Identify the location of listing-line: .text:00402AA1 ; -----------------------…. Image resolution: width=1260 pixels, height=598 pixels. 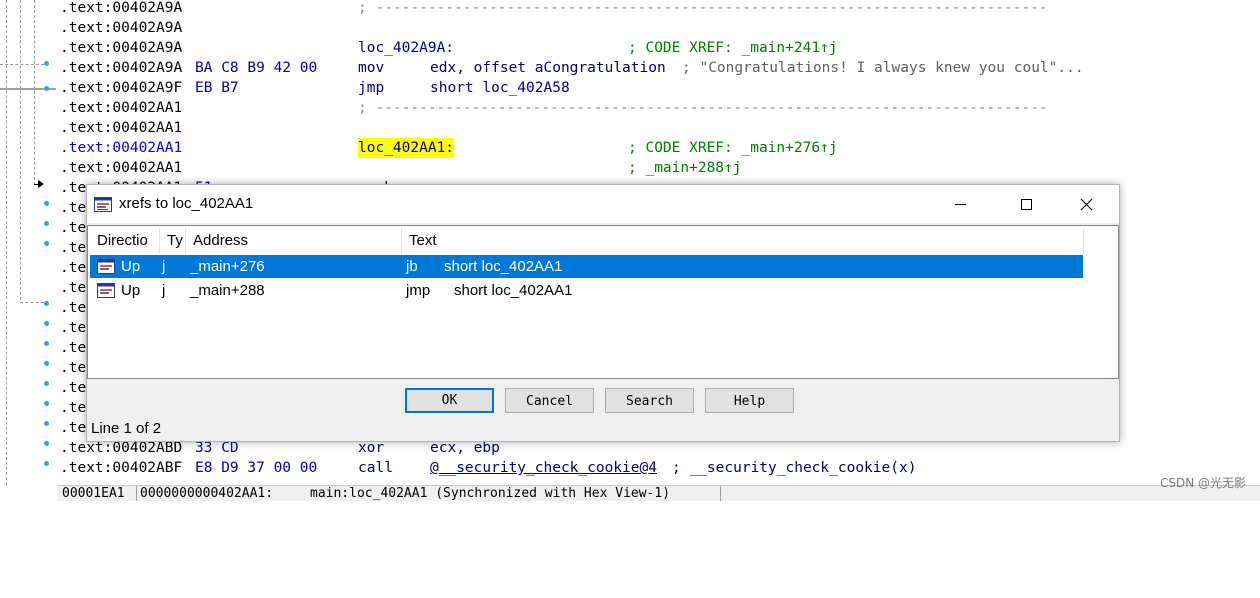
(553, 108).